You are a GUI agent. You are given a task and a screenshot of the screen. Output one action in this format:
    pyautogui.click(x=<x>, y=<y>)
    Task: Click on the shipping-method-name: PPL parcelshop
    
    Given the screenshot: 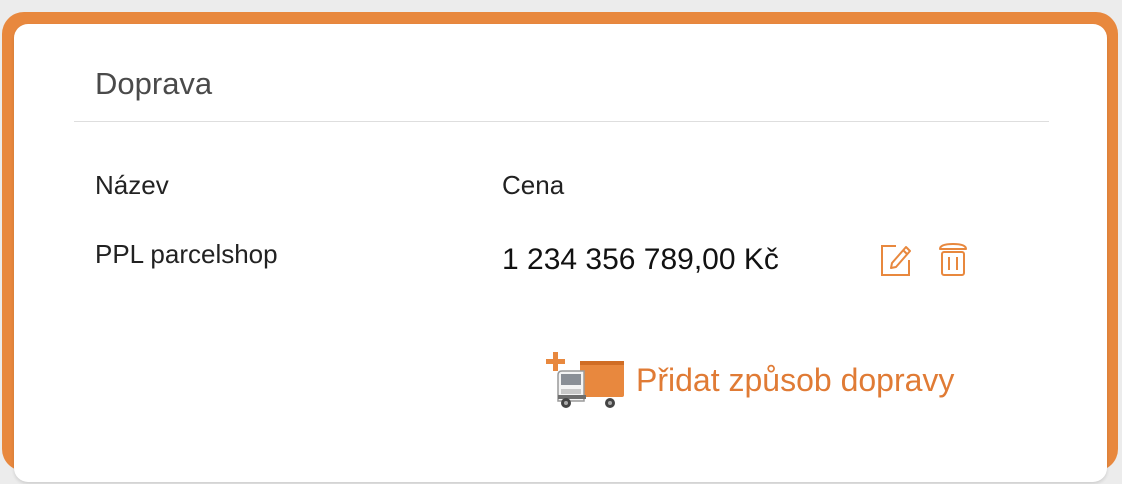 What is the action you would take?
    pyautogui.click(x=186, y=254)
    